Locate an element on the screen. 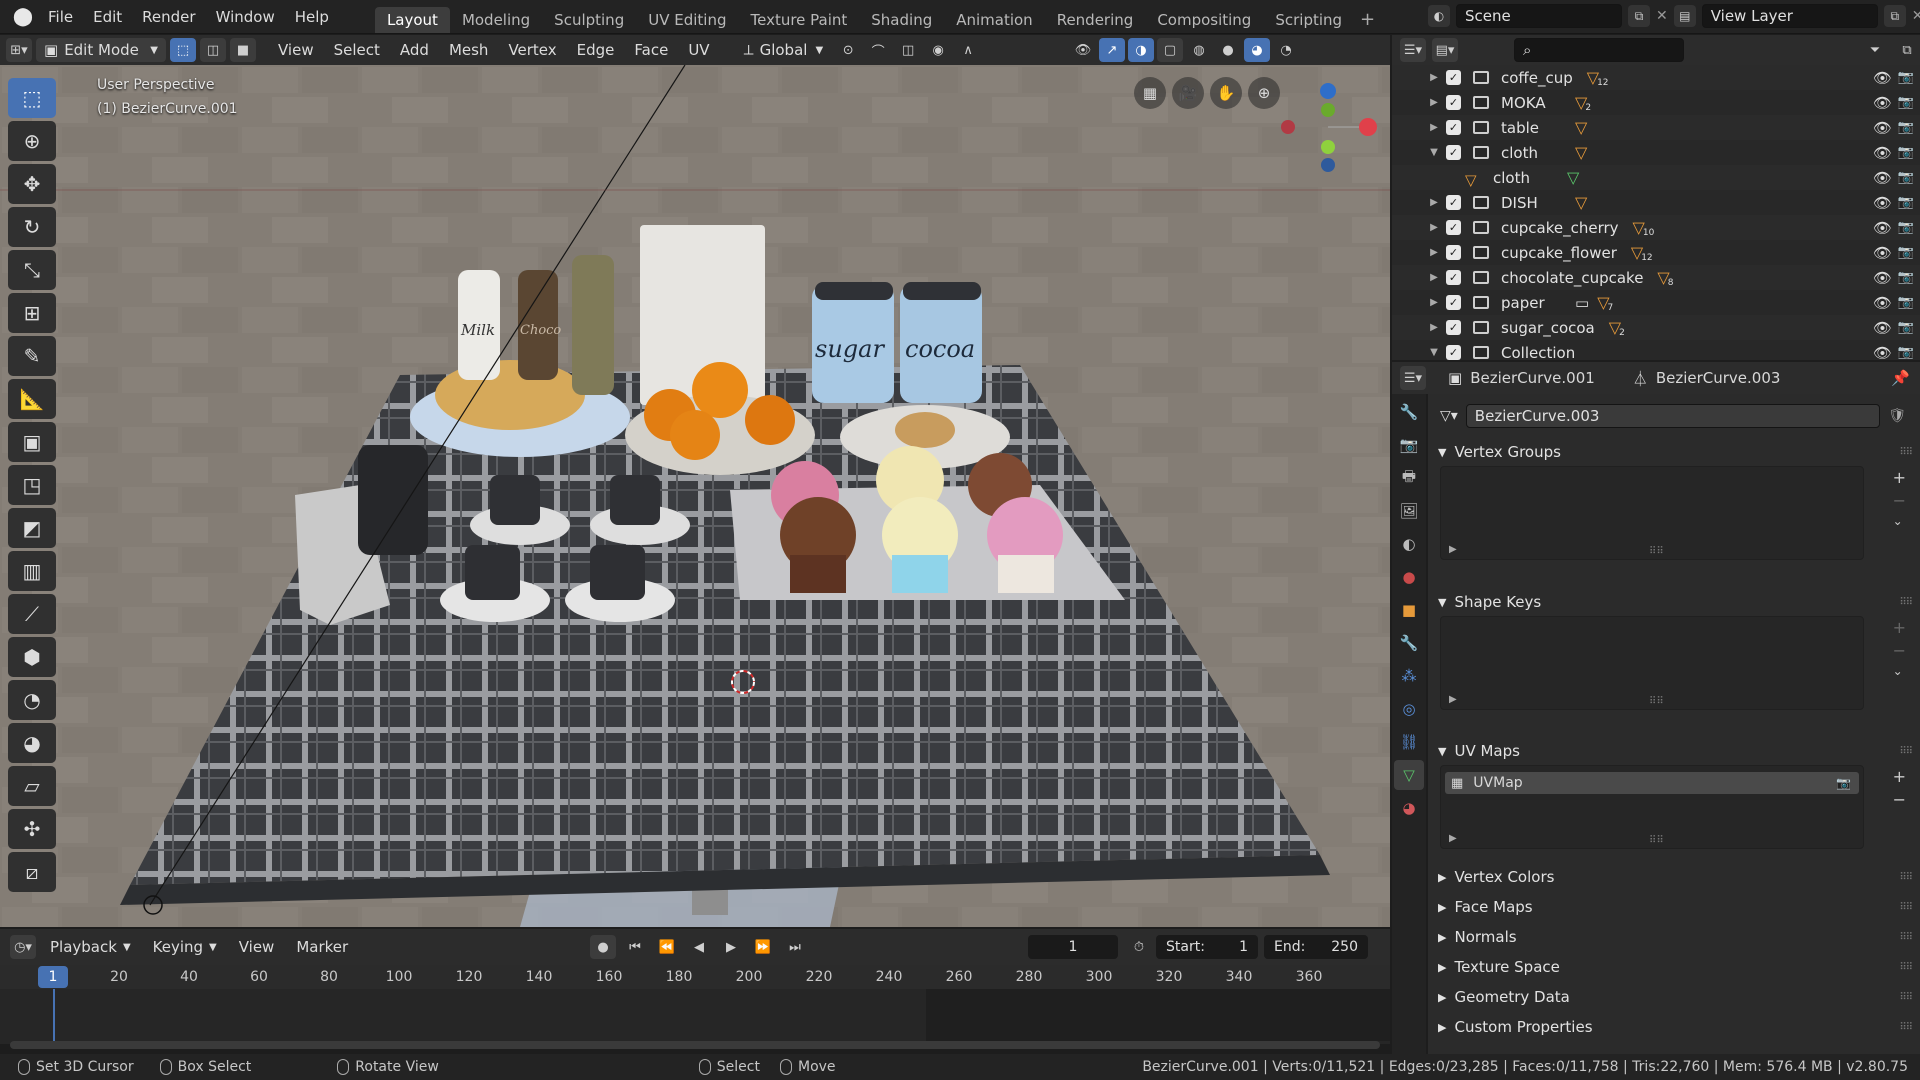 The image size is (1920, 1080). output-tab-icon: 🖶 is located at coordinates (1409, 478).